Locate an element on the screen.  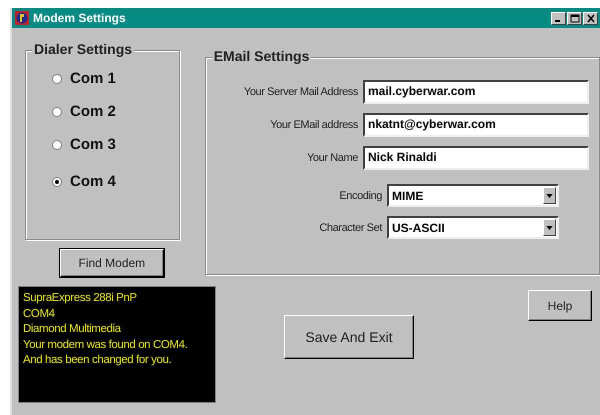
maximize-button is located at coordinates (574, 18).